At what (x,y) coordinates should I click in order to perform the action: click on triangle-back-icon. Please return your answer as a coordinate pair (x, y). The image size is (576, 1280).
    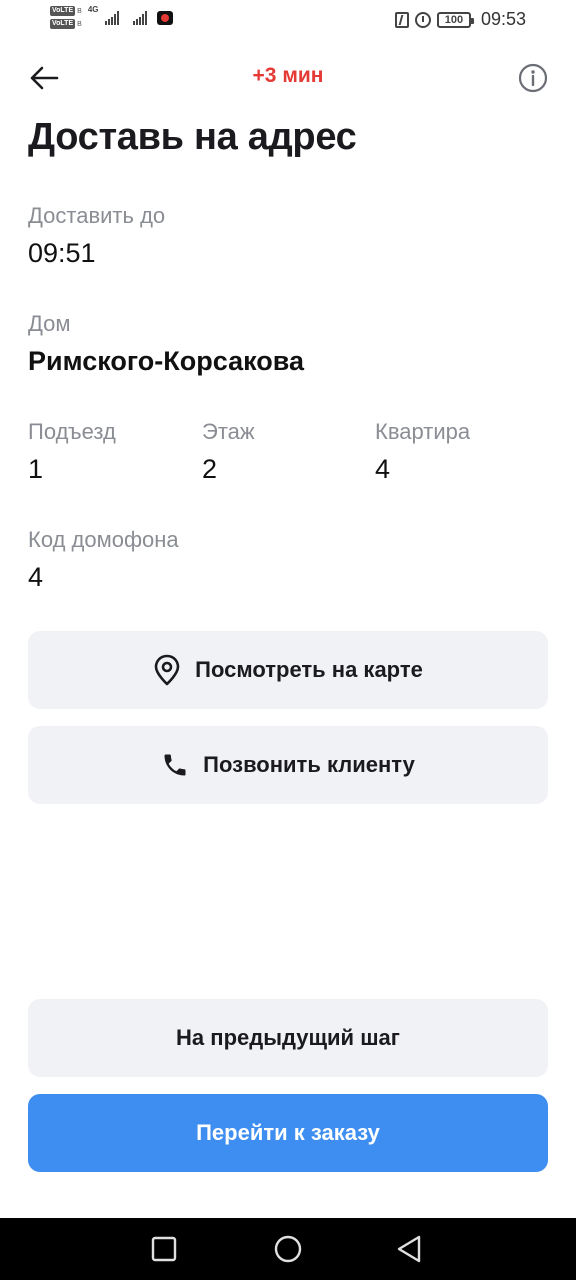
    Looking at the image, I should click on (409, 1249).